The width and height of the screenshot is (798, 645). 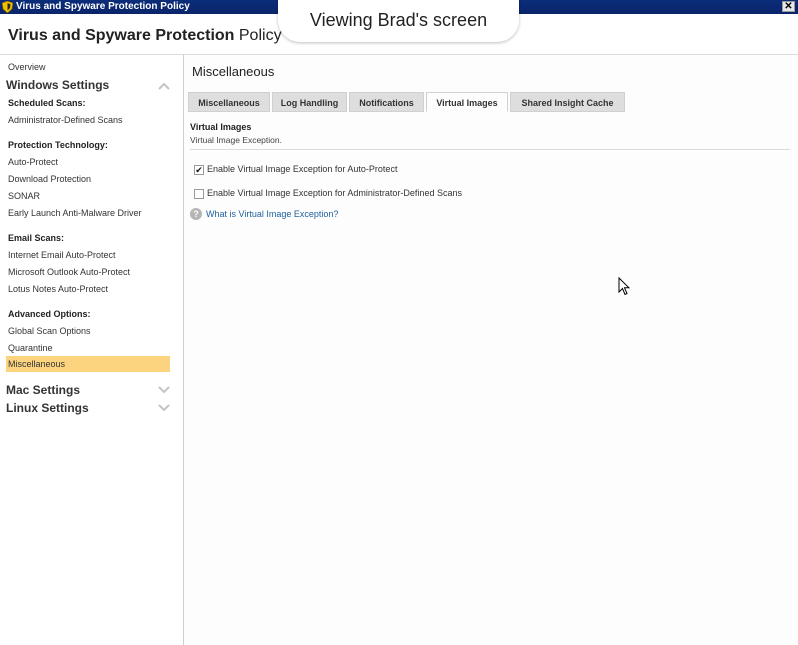 I want to click on sidebar-item-quarantine: Quarantine, so click(x=30, y=348).